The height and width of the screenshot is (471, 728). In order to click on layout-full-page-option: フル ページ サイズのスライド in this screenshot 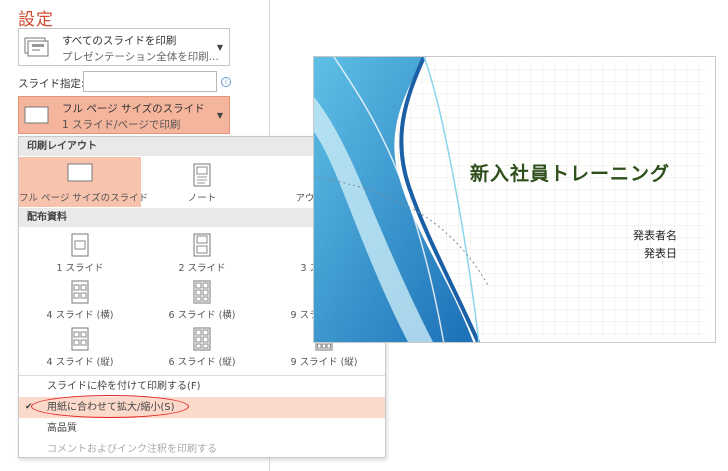, I will do `click(84, 182)`.